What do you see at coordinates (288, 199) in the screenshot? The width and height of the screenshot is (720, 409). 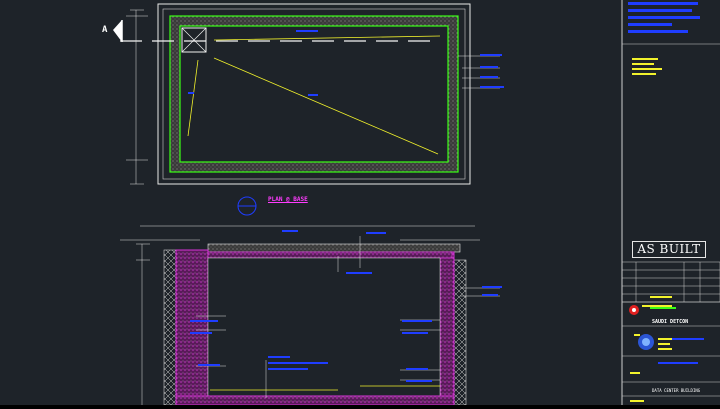 I see `plan-title: PLAN @ BASE` at bounding box center [288, 199].